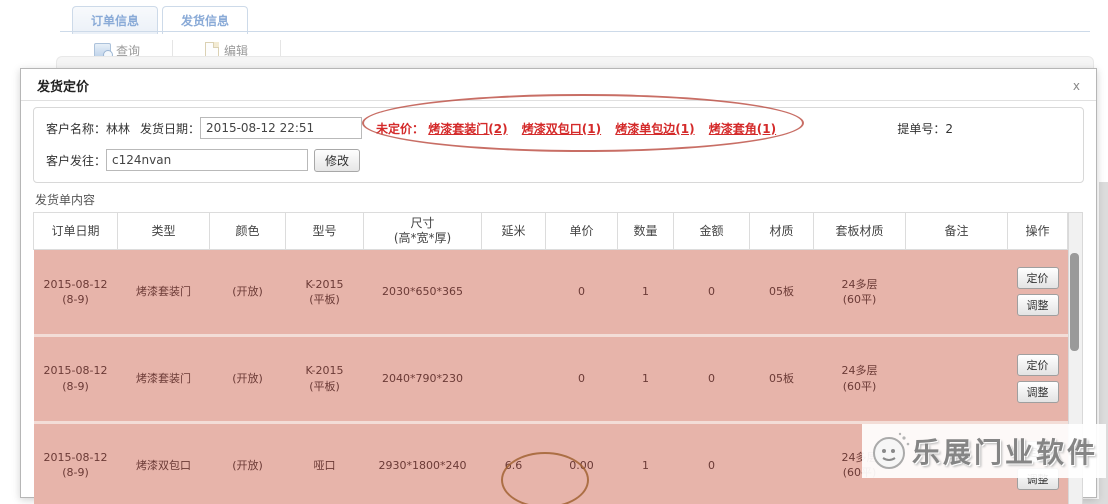 The height and width of the screenshot is (504, 1108). What do you see at coordinates (513, 462) in the screenshot?
I see `cell-linear-meter: 6.6` at bounding box center [513, 462].